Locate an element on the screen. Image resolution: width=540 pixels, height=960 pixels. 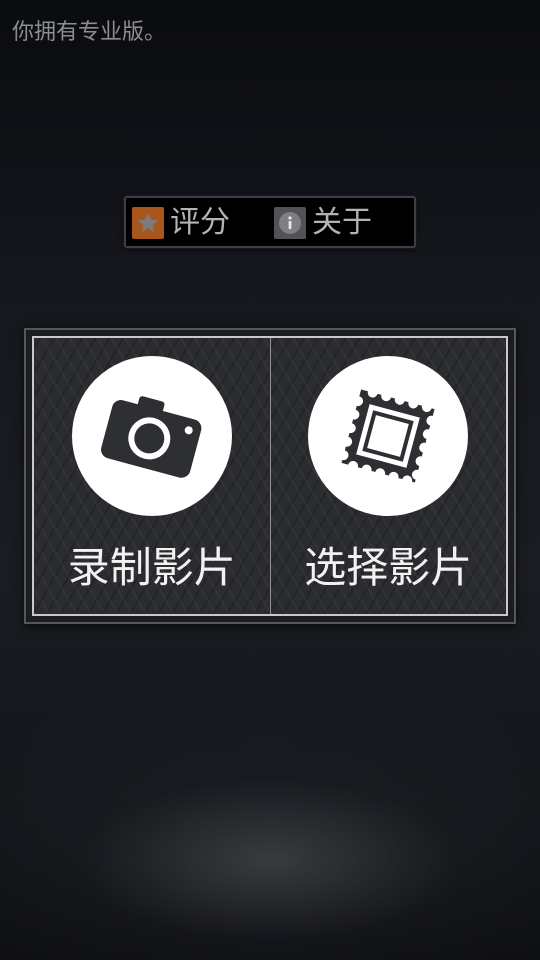
top-menu-bar: 评分 关于 is located at coordinates (270, 222).